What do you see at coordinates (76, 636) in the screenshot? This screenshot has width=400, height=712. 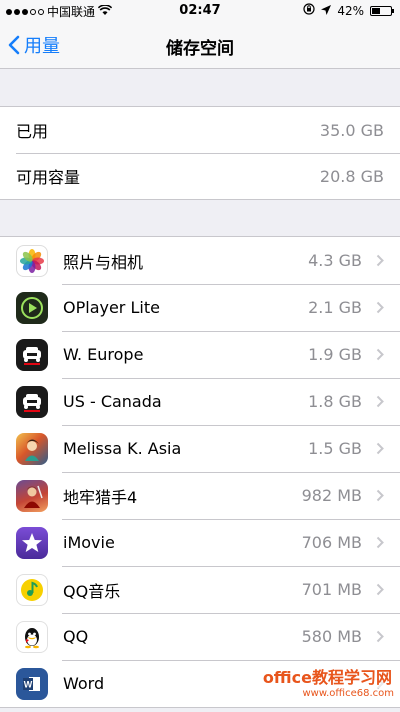 I see `app-name: QQ` at bounding box center [76, 636].